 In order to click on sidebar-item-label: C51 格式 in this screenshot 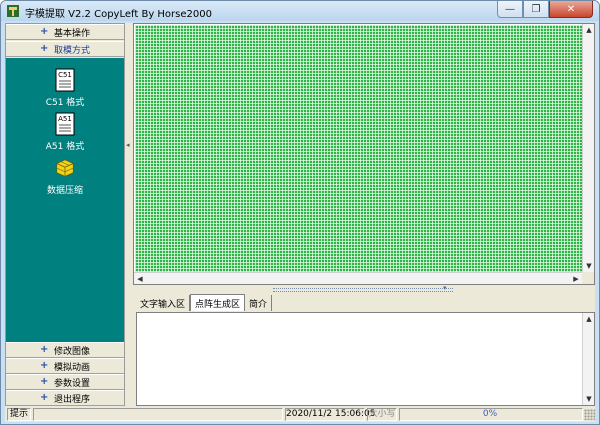, I will do `click(65, 103)`.